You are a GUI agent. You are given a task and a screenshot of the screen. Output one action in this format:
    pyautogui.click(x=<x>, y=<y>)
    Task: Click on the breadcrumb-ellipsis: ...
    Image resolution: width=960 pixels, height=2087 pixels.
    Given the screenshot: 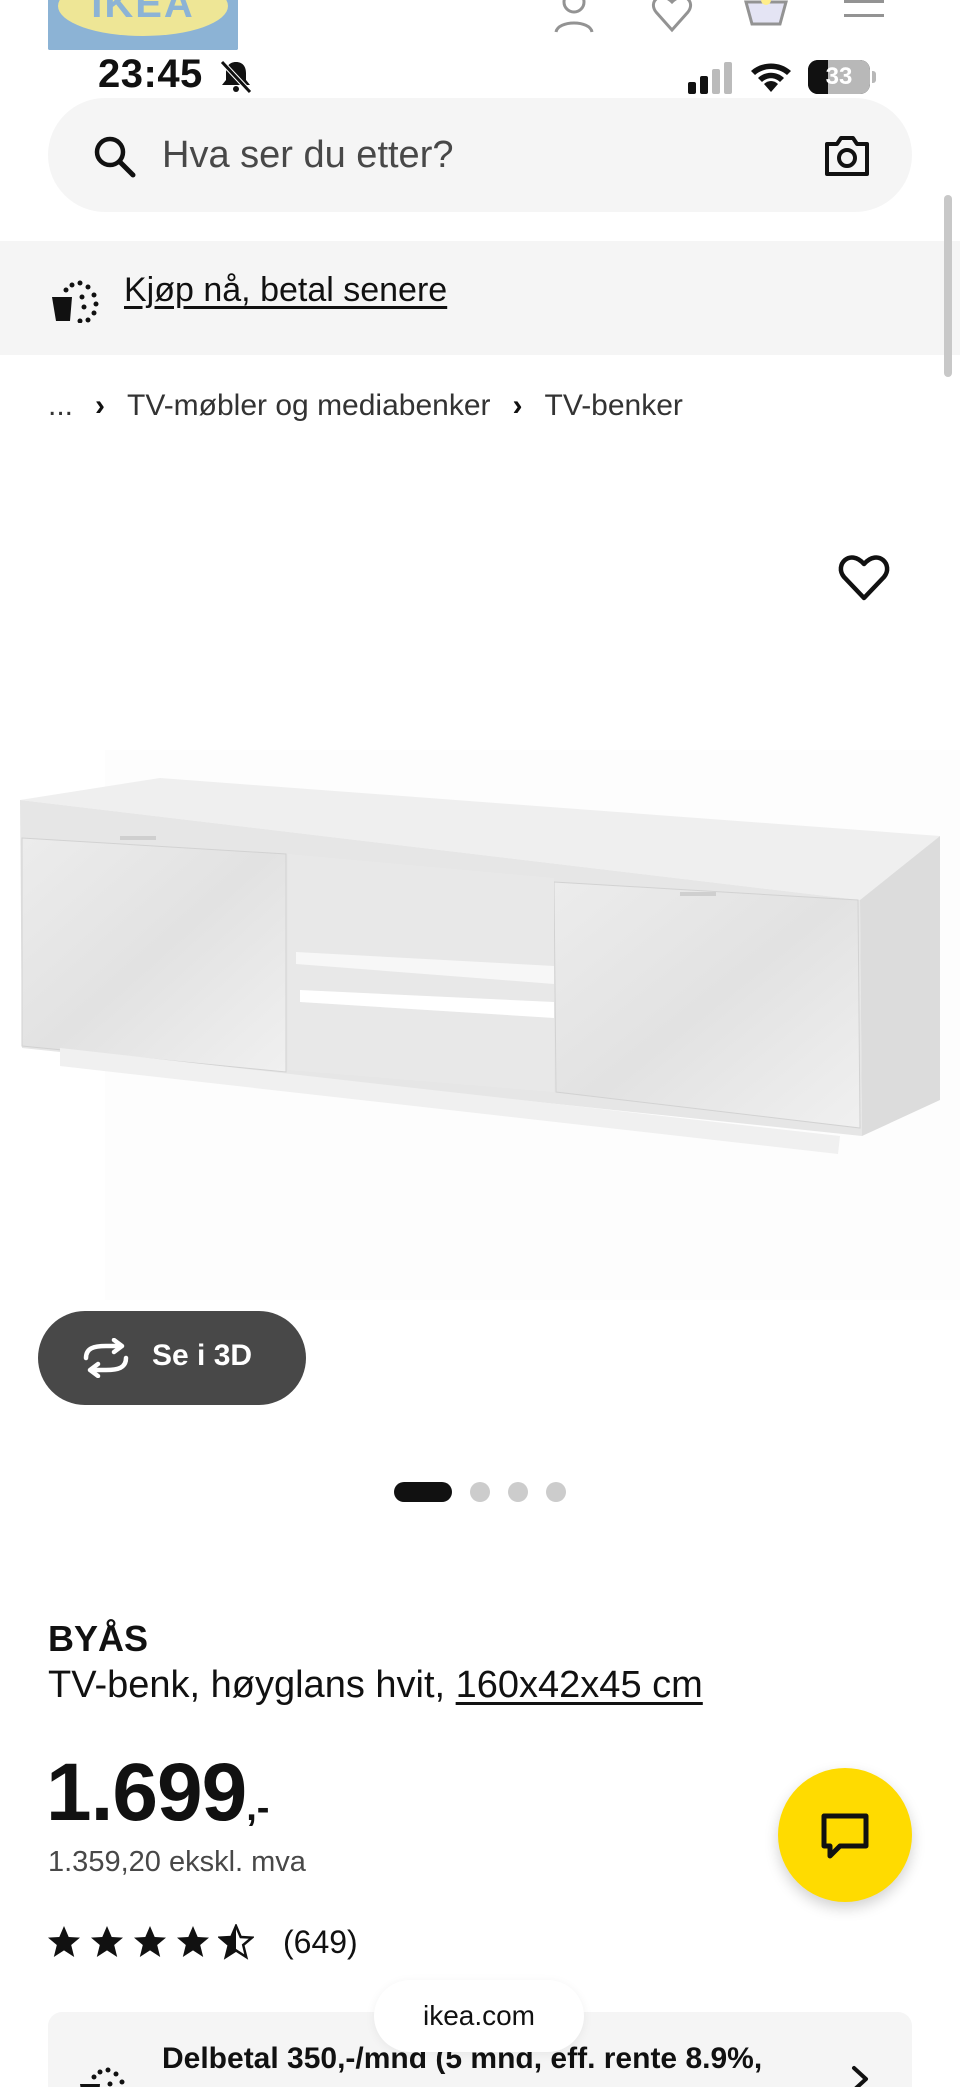 What is the action you would take?
    pyautogui.click(x=60, y=406)
    